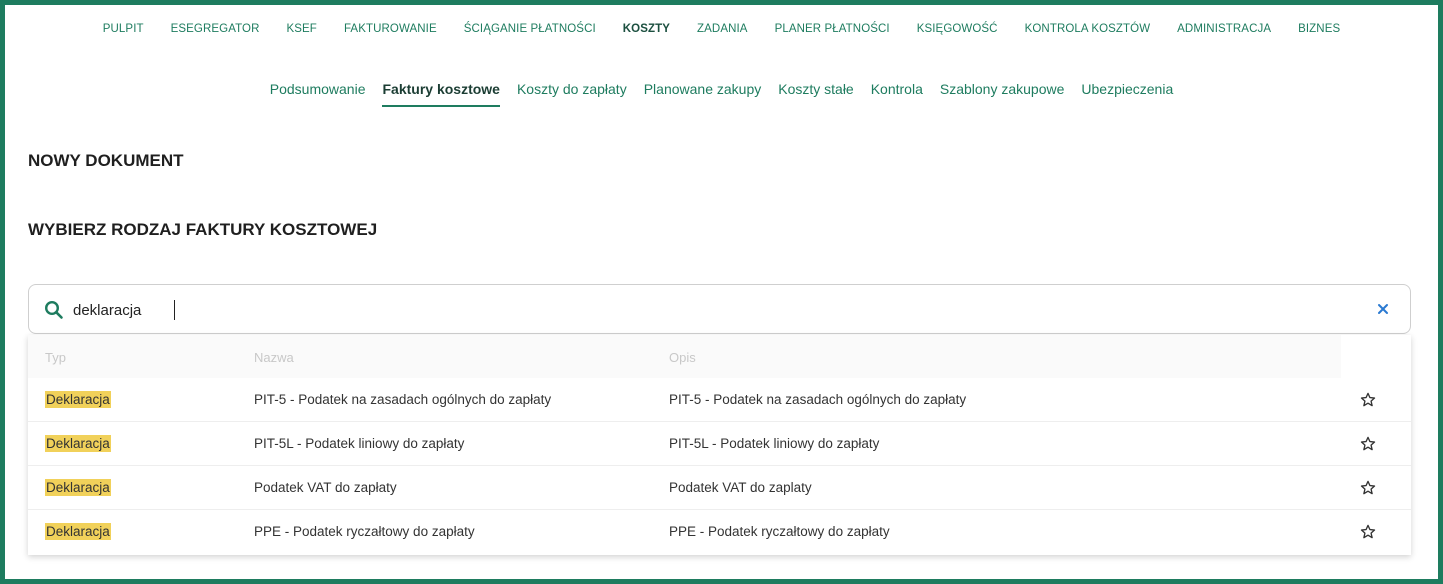 This screenshot has width=1443, height=584. I want to click on search-box, so click(719, 309).